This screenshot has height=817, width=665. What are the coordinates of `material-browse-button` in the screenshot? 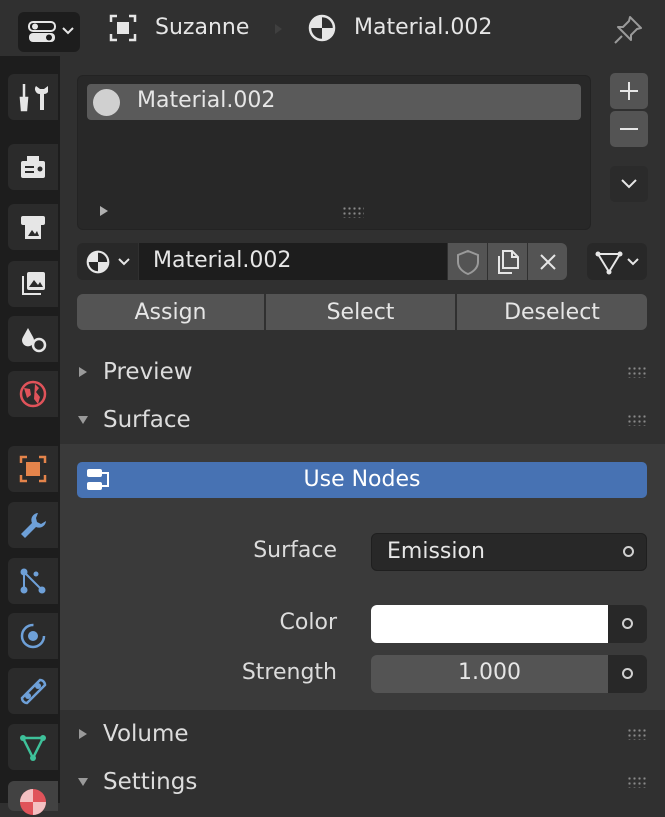 It's located at (107, 261).